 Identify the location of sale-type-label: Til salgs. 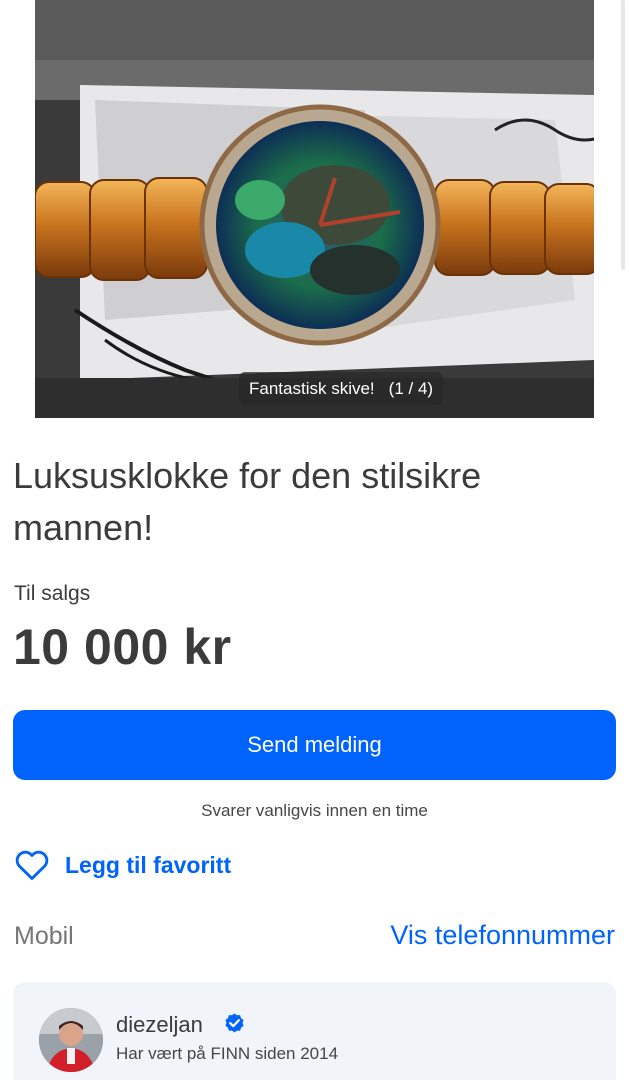
(52, 593).